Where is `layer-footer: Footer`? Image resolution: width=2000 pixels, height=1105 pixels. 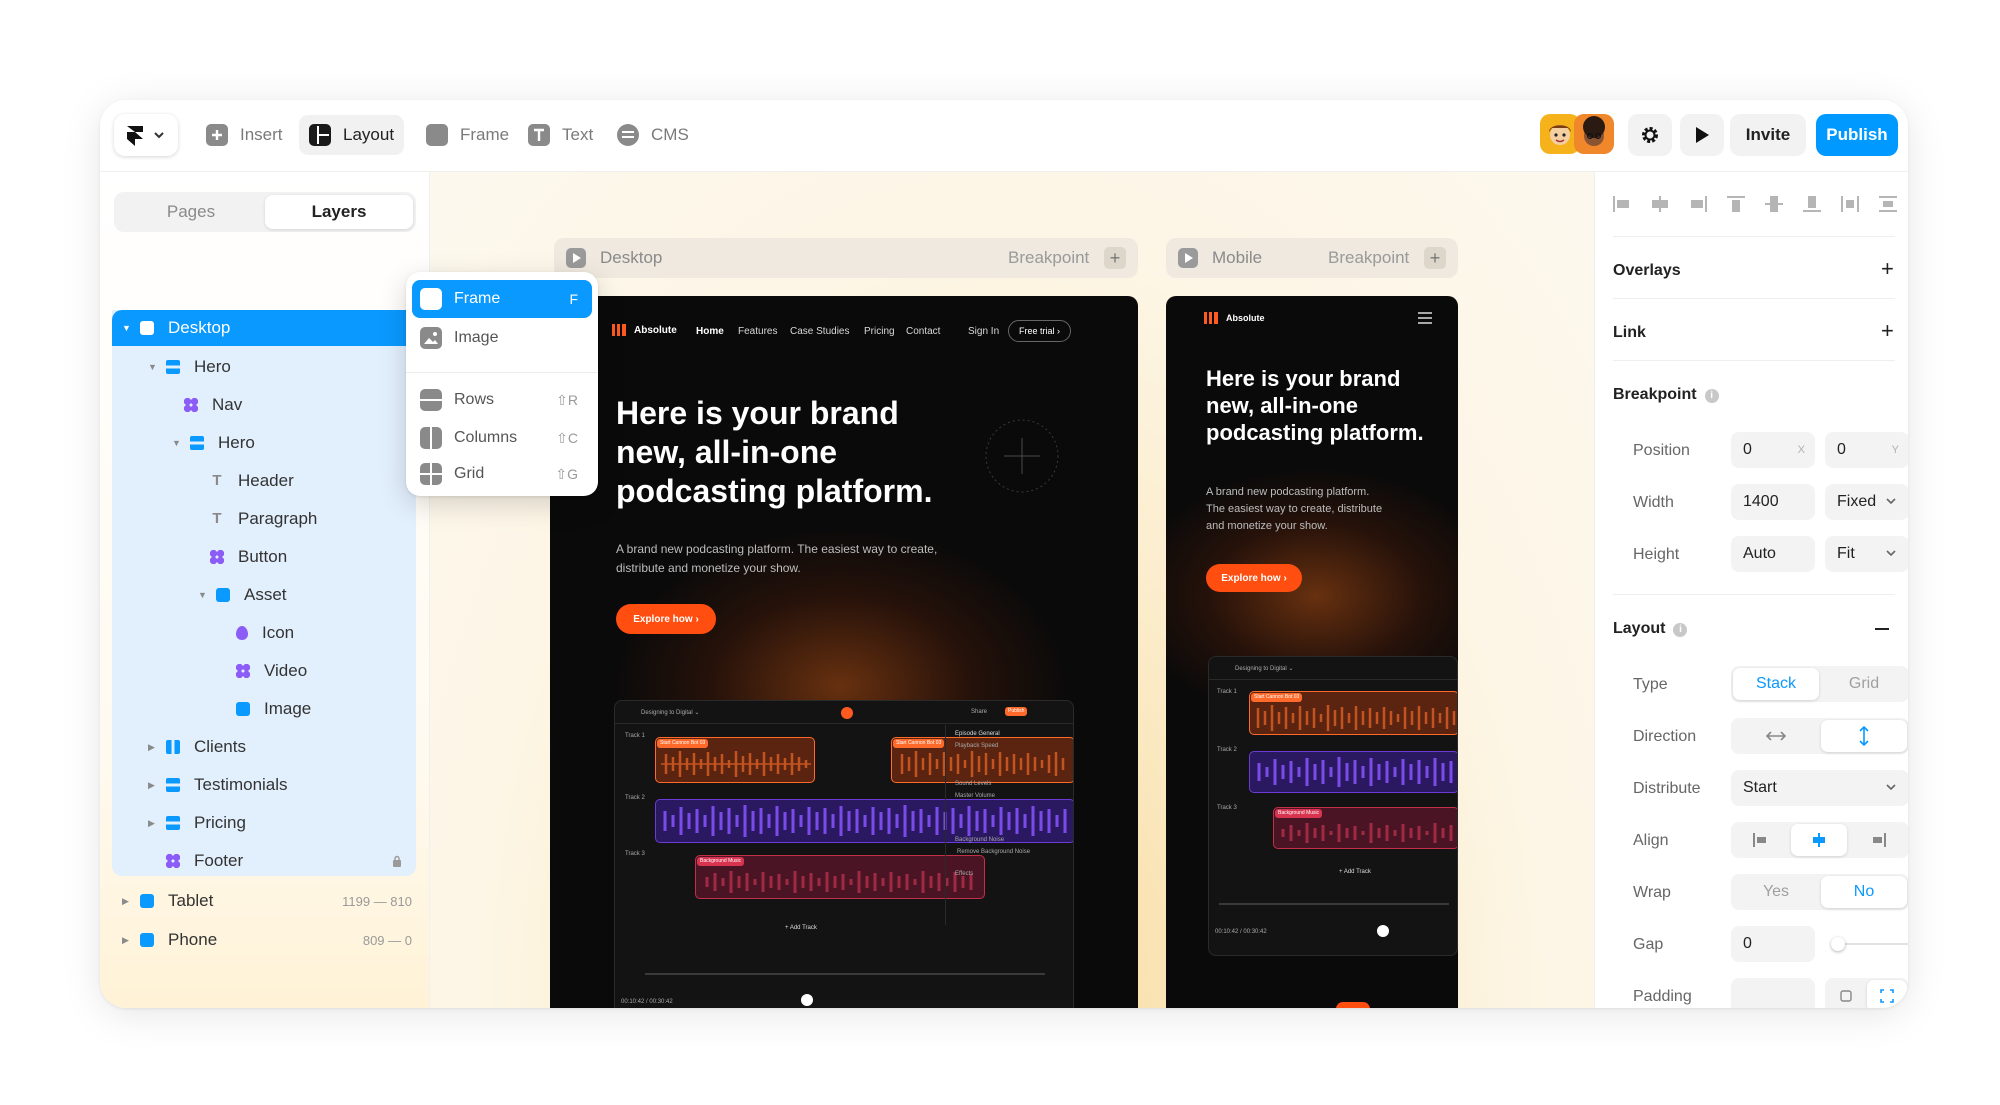
layer-footer: Footer is located at coordinates (286, 861).